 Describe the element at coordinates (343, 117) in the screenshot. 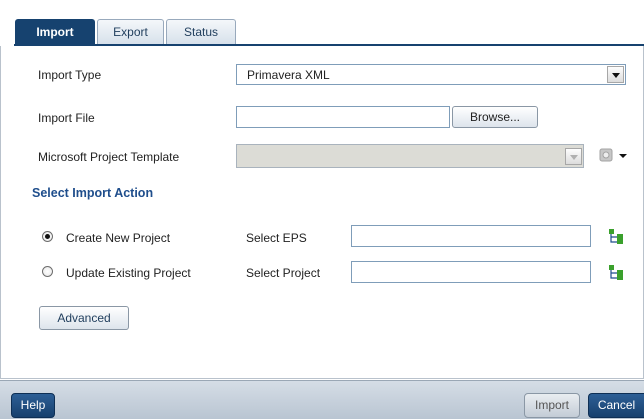

I see `import-file-input` at that location.